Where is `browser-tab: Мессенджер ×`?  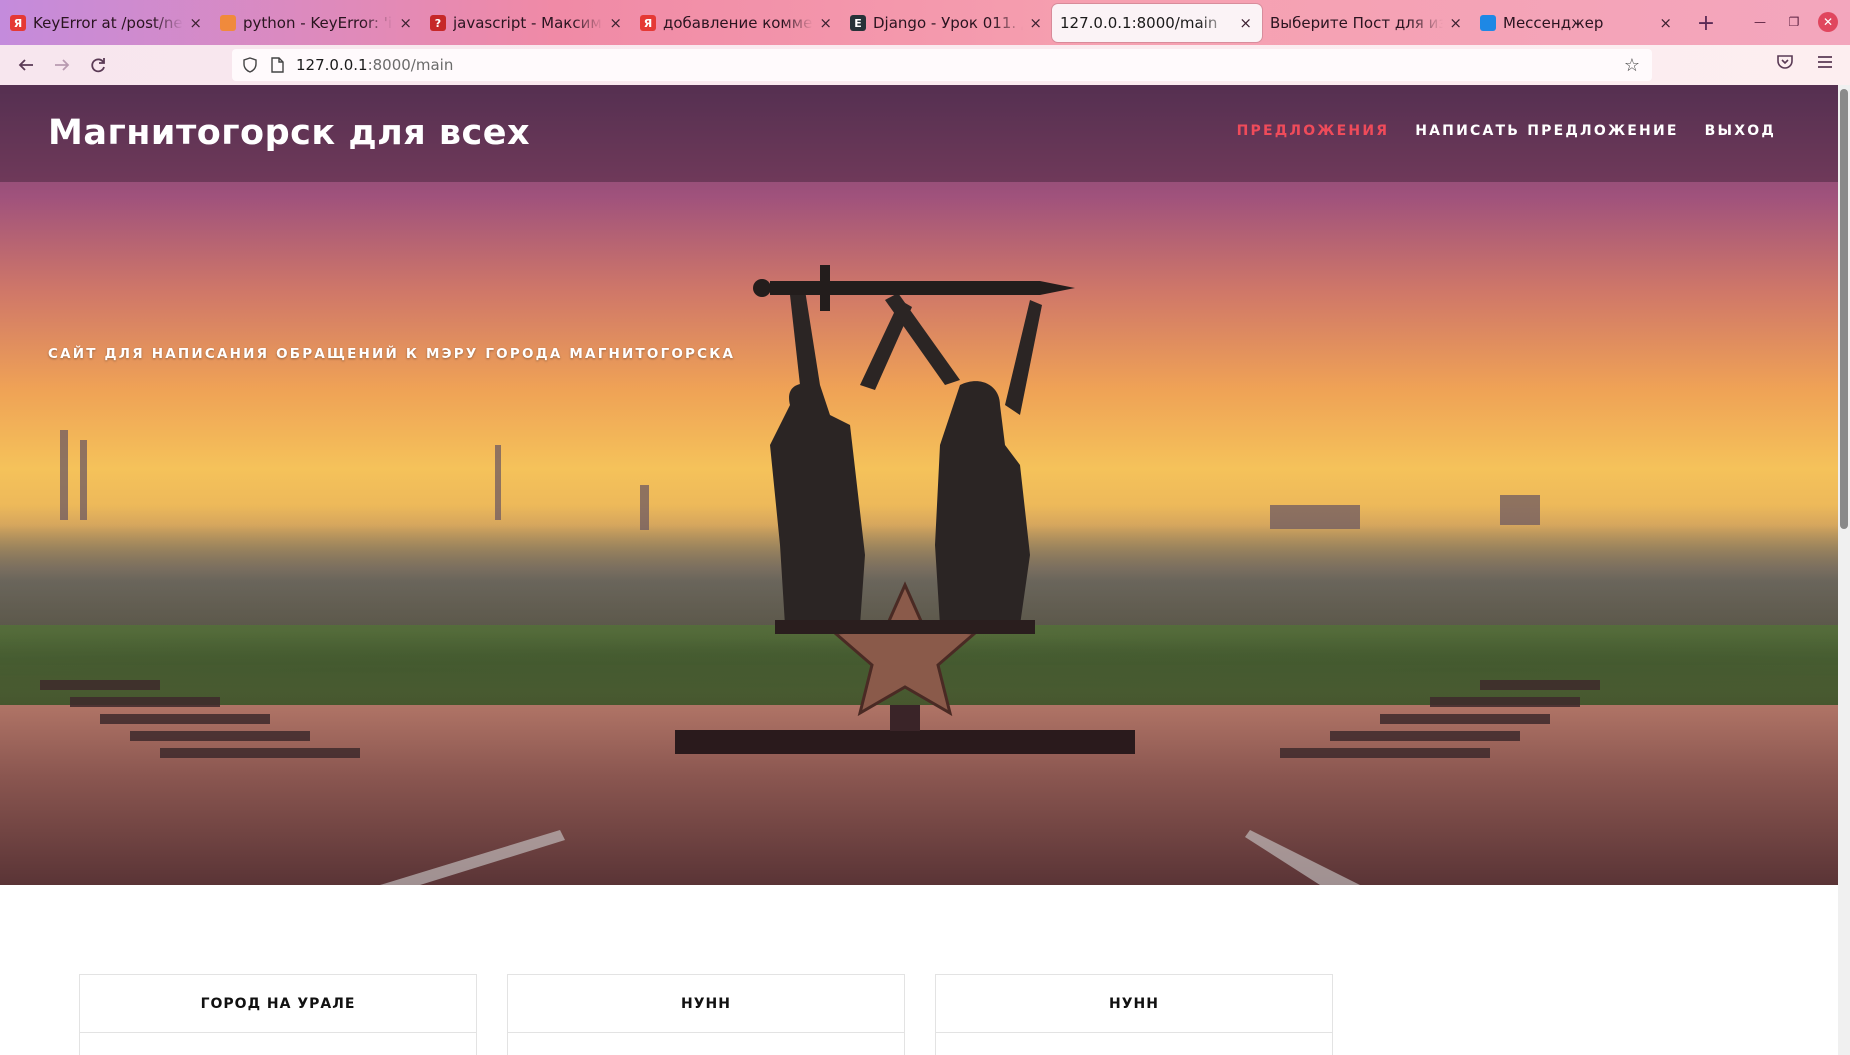
browser-tab: Мессенджер × is located at coordinates (1577, 23).